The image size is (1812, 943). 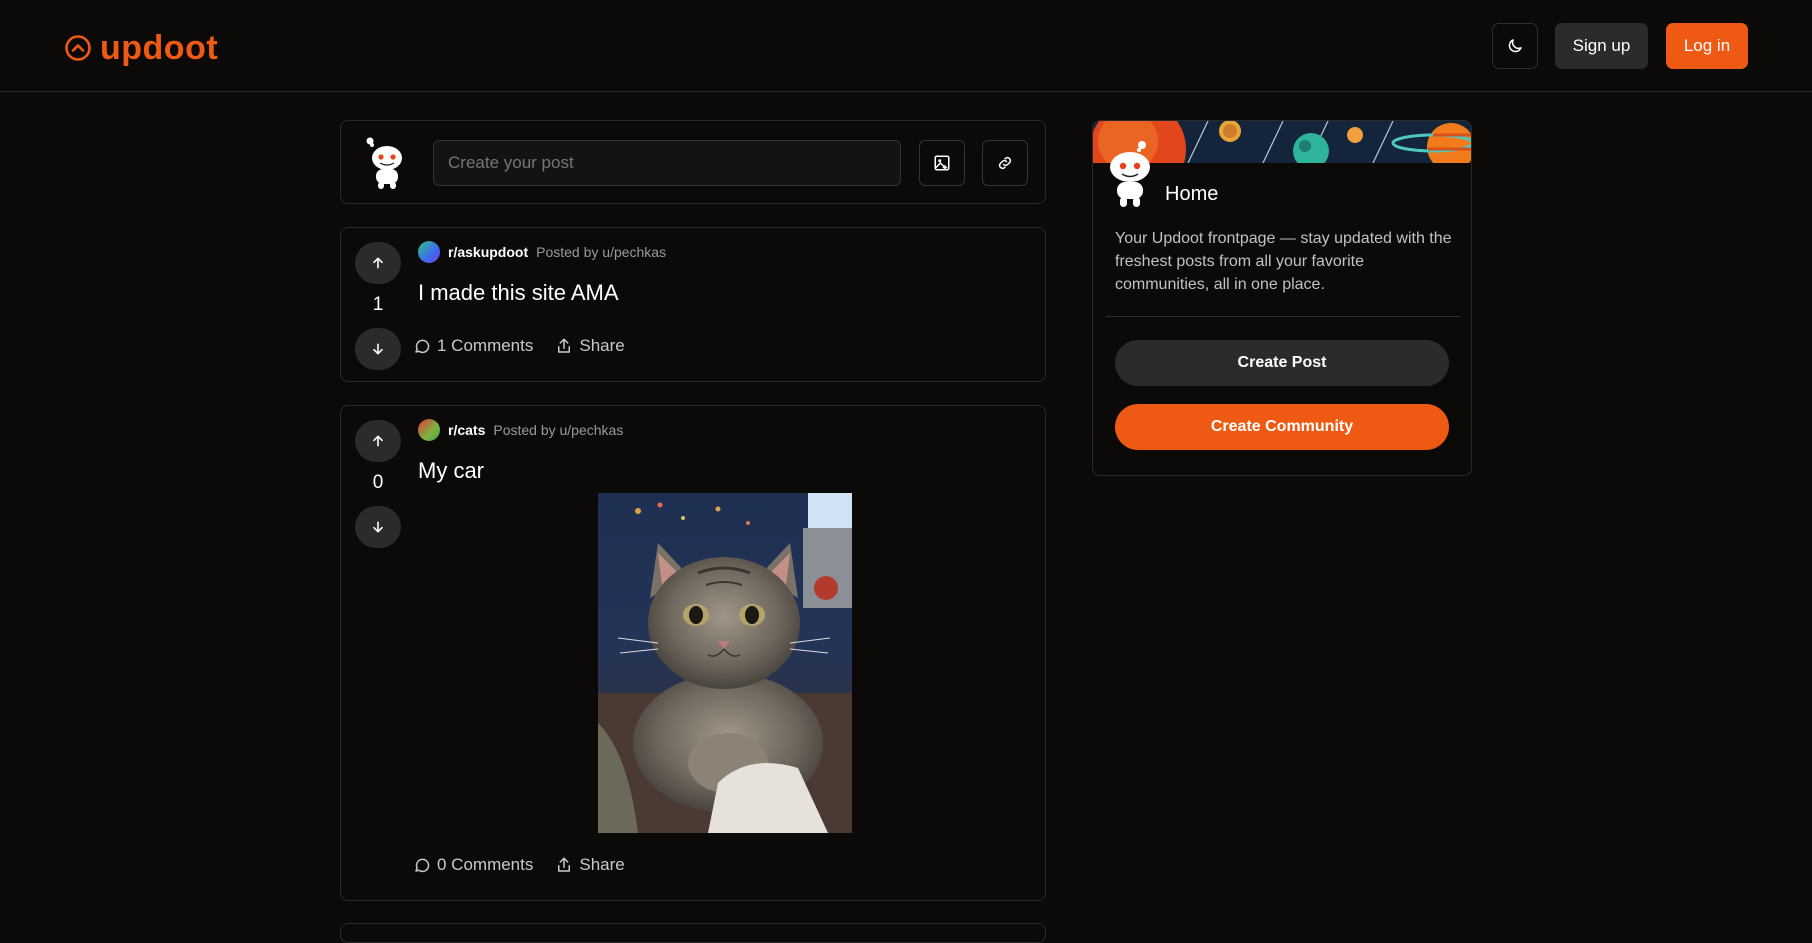 What do you see at coordinates (378, 304) in the screenshot?
I see `vote-score: 1` at bounding box center [378, 304].